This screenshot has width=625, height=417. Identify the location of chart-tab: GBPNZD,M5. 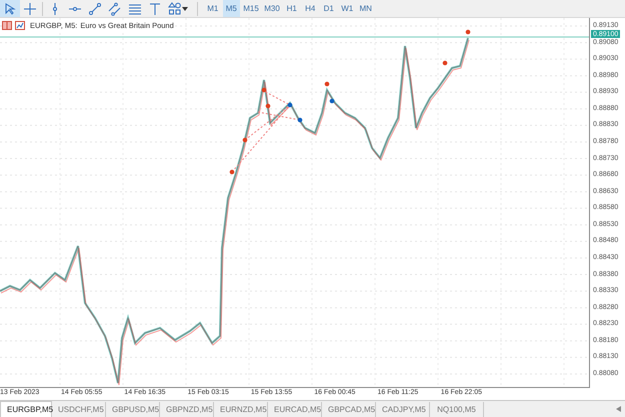
(187, 409).